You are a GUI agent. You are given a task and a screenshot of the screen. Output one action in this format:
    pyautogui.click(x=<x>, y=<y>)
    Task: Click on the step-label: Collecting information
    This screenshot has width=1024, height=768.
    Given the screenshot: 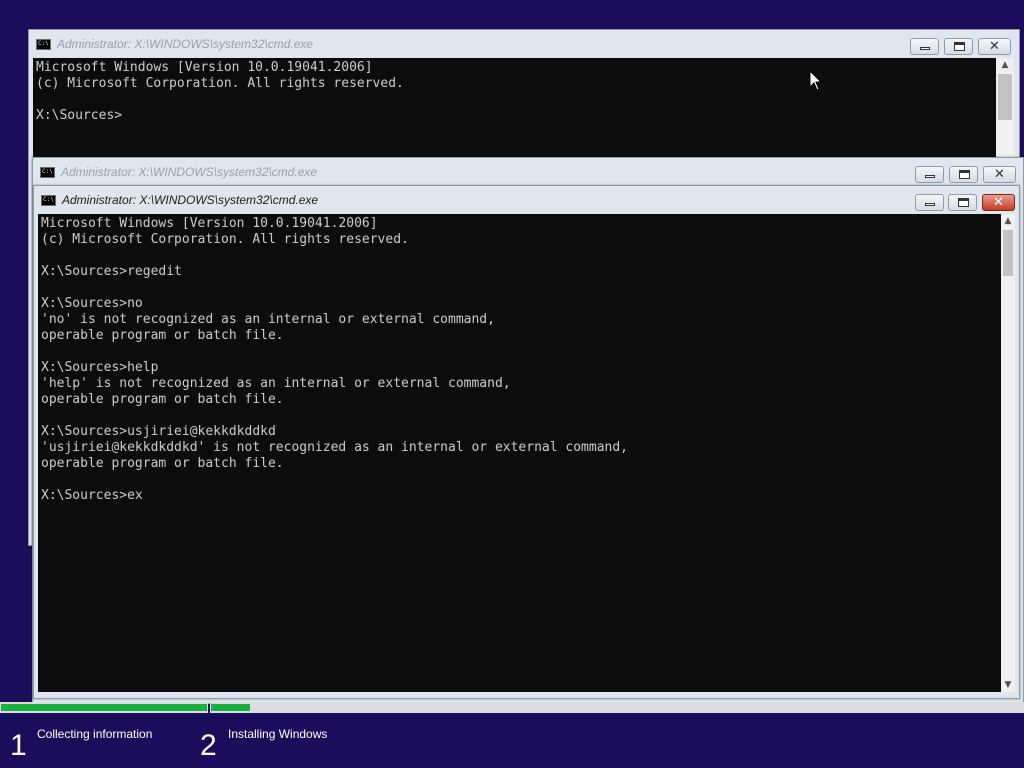 What is the action you would take?
    pyautogui.click(x=95, y=734)
    